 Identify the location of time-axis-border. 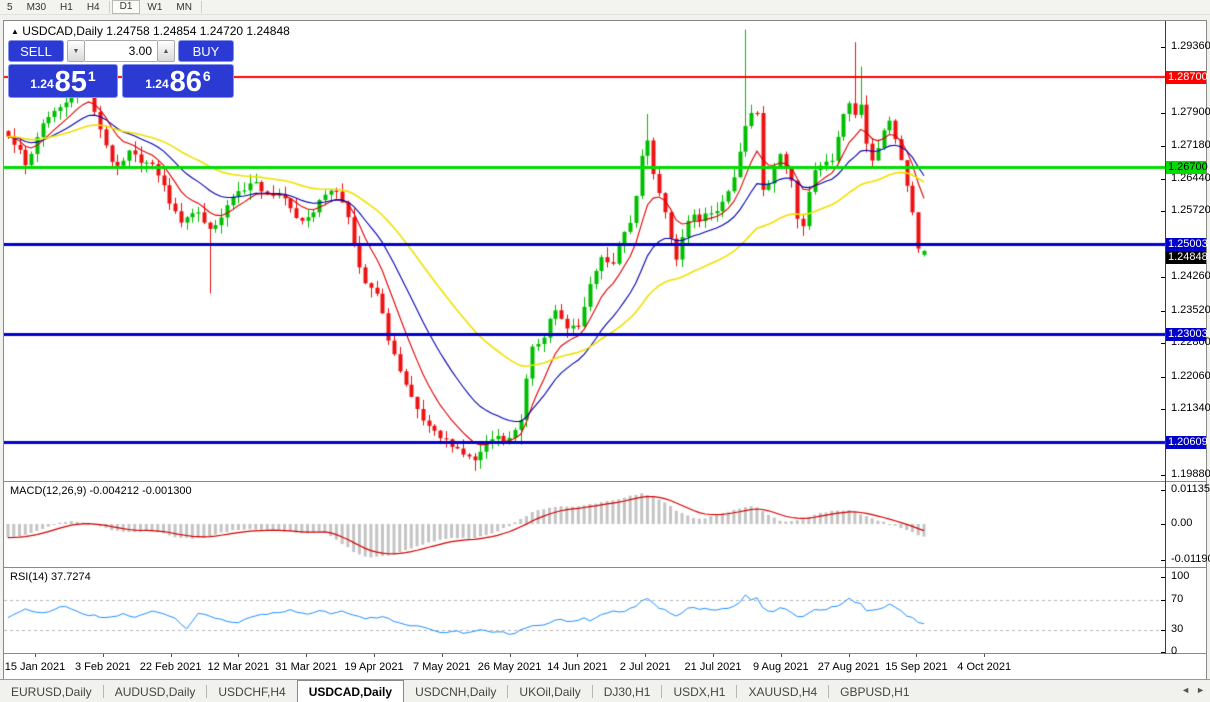
(605, 653).